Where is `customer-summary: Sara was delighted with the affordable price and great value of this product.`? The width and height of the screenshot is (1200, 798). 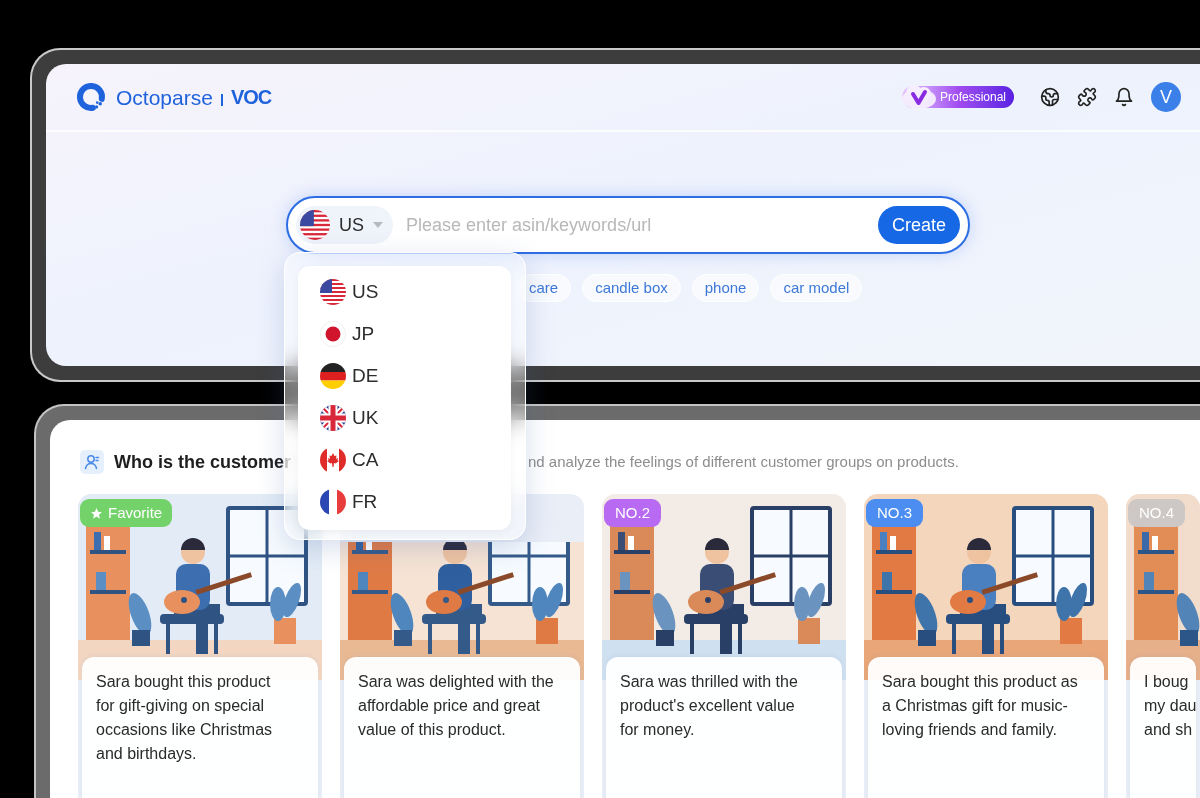
customer-summary: Sara was delighted with the affordable price and great value of this product. is located at coordinates (456, 706).